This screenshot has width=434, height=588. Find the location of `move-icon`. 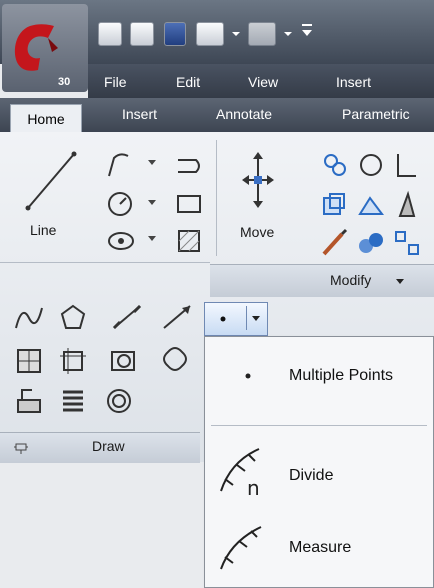

move-icon is located at coordinates (258, 180).